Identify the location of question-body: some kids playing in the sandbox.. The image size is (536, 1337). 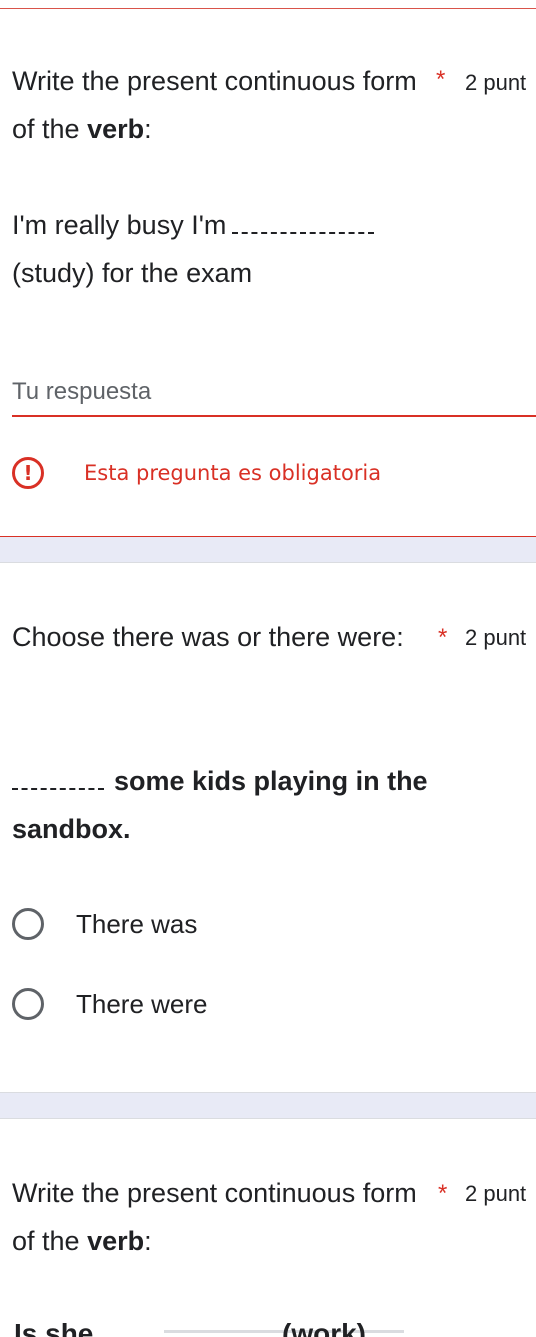
(220, 805).